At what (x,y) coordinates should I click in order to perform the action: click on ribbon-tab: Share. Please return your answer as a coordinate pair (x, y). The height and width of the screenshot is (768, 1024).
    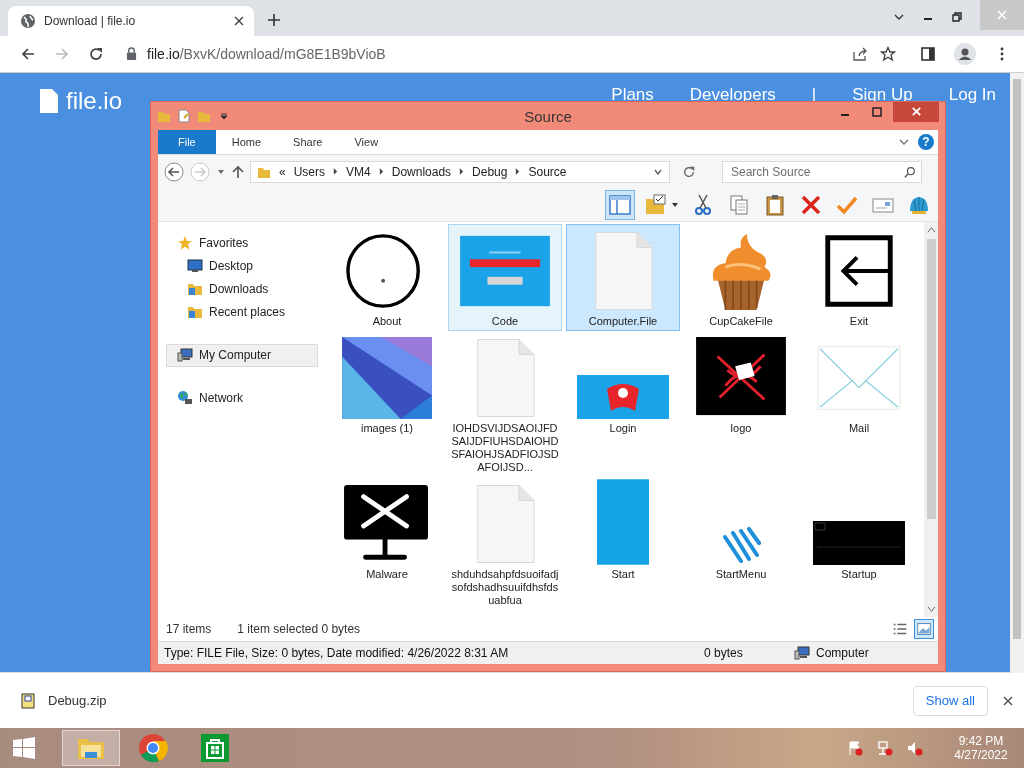
    Looking at the image, I should click on (308, 141).